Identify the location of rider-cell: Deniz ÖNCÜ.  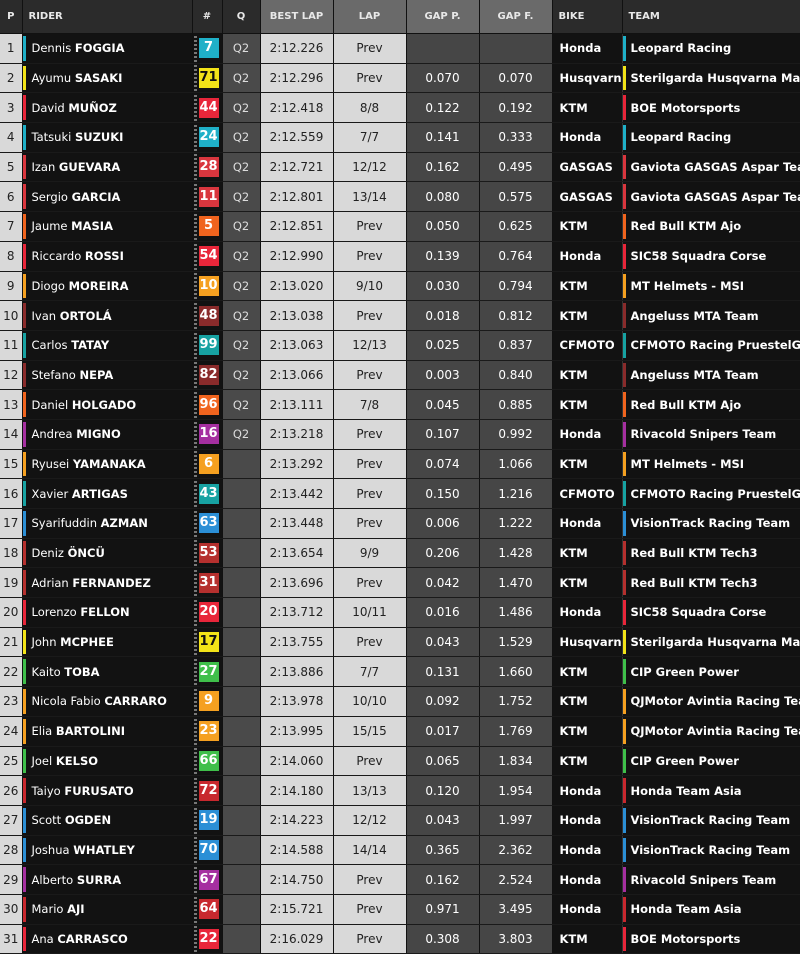
(107, 553).